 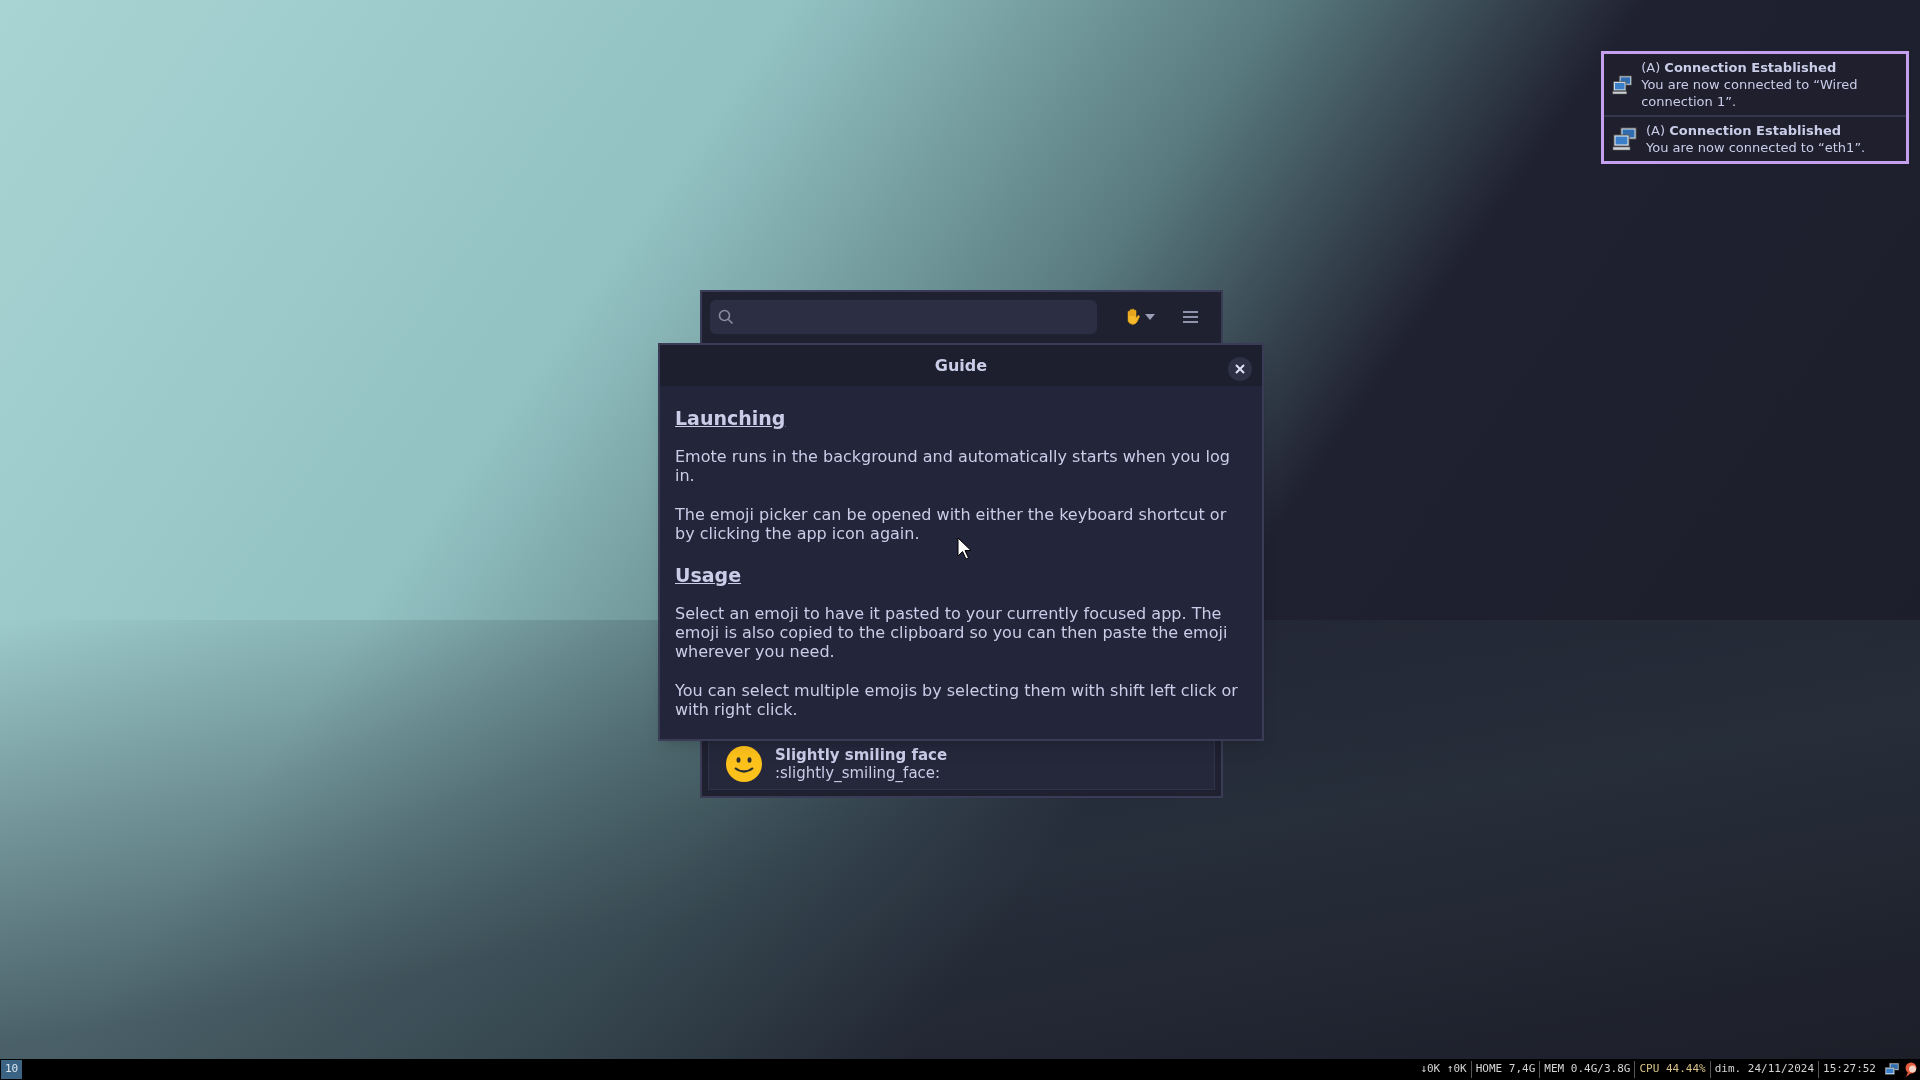 What do you see at coordinates (858, 773) in the screenshot?
I see `emoji-shortcode: :slightly_smiling_face:` at bounding box center [858, 773].